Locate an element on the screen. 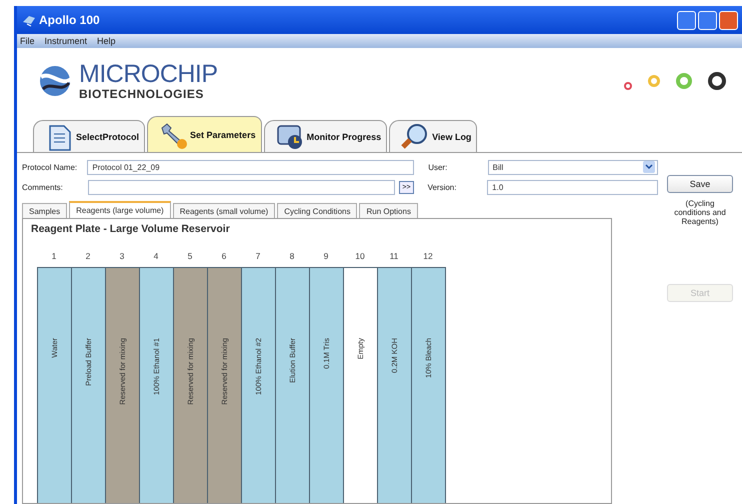  save-note: (Cycling conditions and Reagents) is located at coordinates (700, 212).